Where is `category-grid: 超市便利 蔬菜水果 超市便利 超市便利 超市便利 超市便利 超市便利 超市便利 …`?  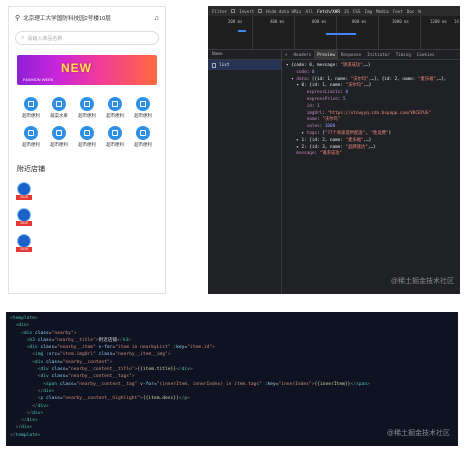 category-grid: 超市便利 蔬菜水果 超市便利 超市便利 超市便利 超市便利 超市便利 超市便利 … is located at coordinates (87, 122).